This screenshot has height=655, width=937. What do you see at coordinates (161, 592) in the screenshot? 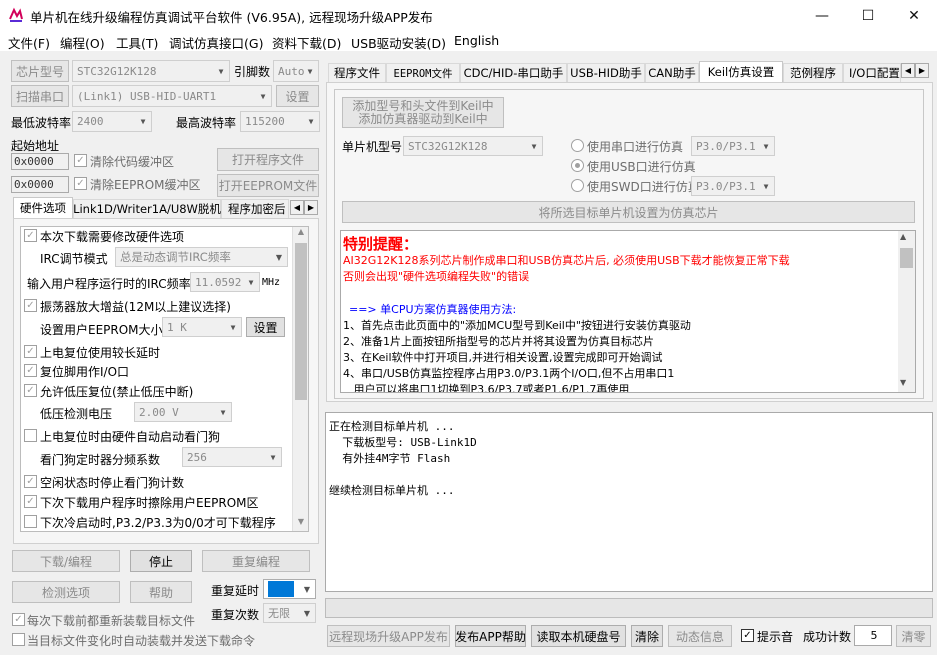
I see `help-button: 帮助` at bounding box center [161, 592].